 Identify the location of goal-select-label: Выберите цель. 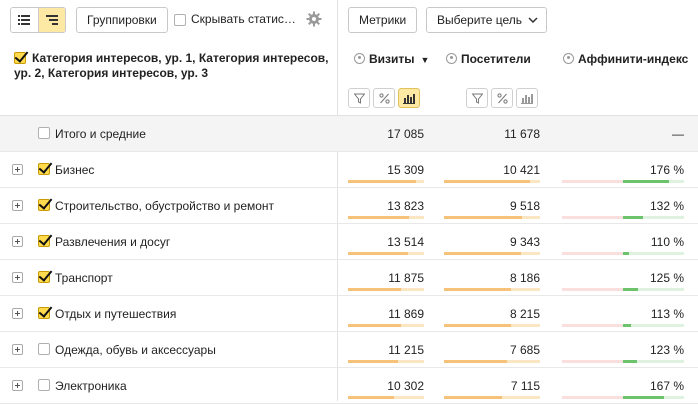
(480, 20).